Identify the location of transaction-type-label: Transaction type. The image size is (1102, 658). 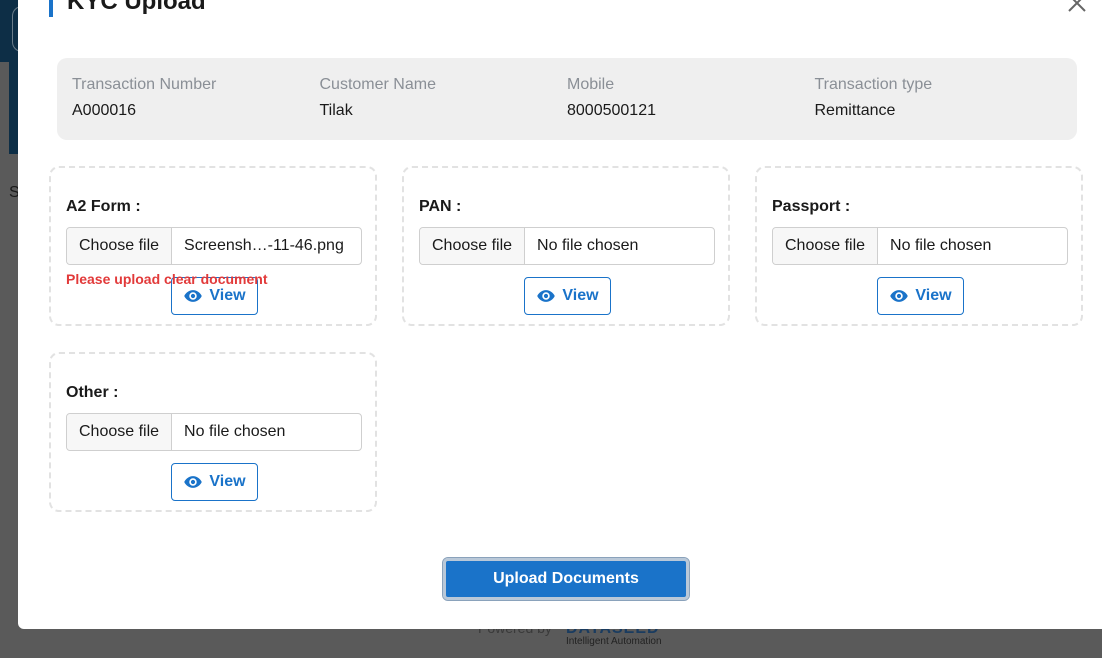
(873, 84).